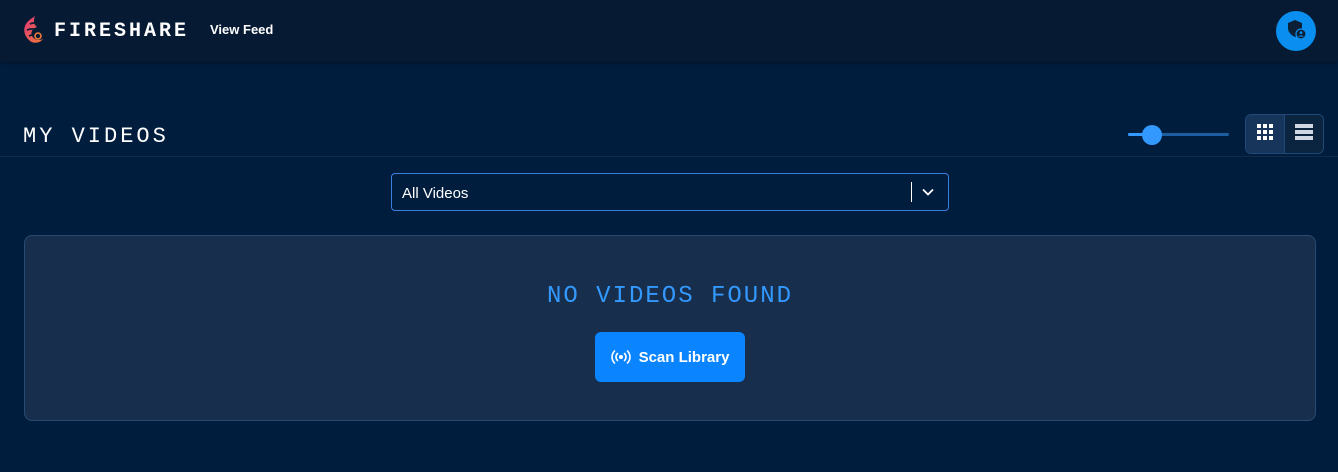 The height and width of the screenshot is (472, 1338). Describe the element at coordinates (35, 31) in the screenshot. I see `fireshare-logo-icon` at that location.